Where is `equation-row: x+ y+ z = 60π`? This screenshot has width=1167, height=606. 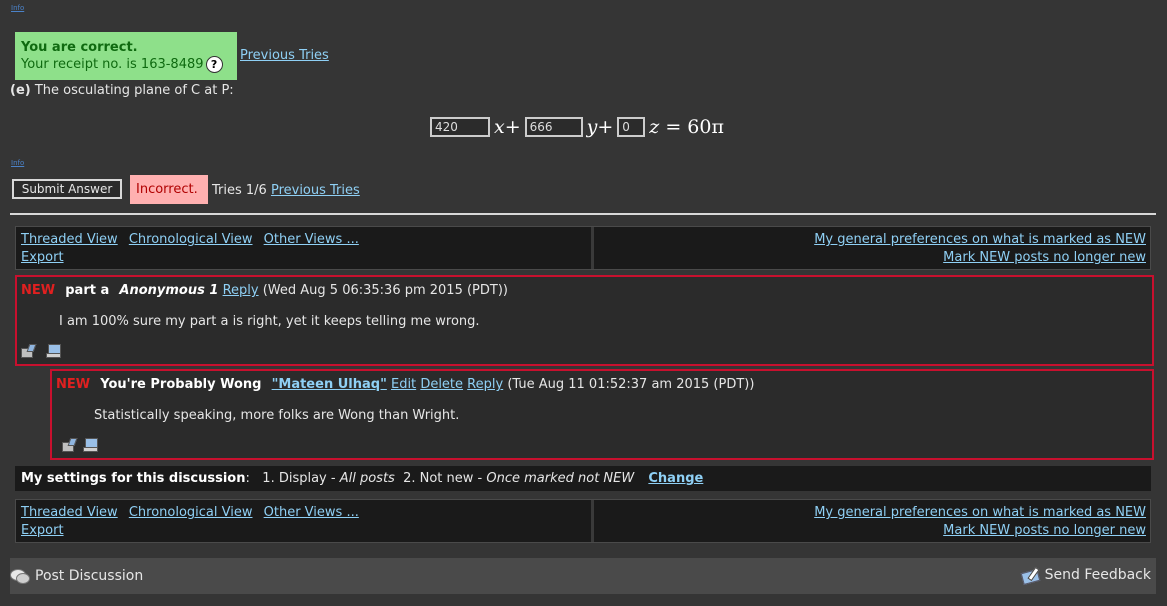 equation-row: x+ y+ z = 60π is located at coordinates (577, 127).